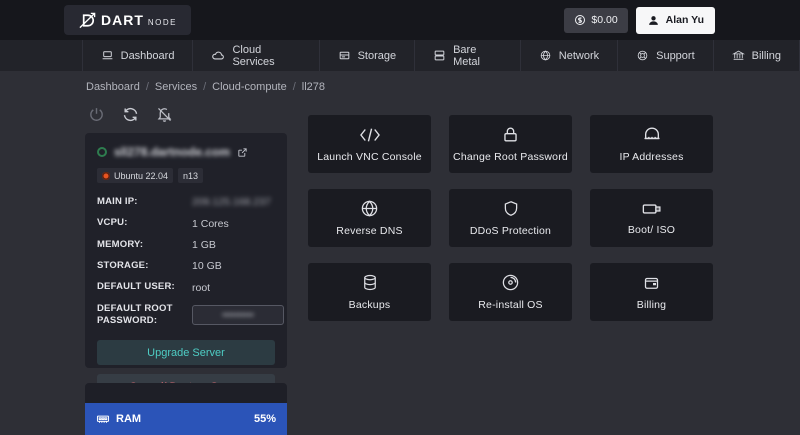 The width and height of the screenshot is (800, 435). Describe the element at coordinates (112, 223) in the screenshot. I see `spec-label: VCPU:` at that location.